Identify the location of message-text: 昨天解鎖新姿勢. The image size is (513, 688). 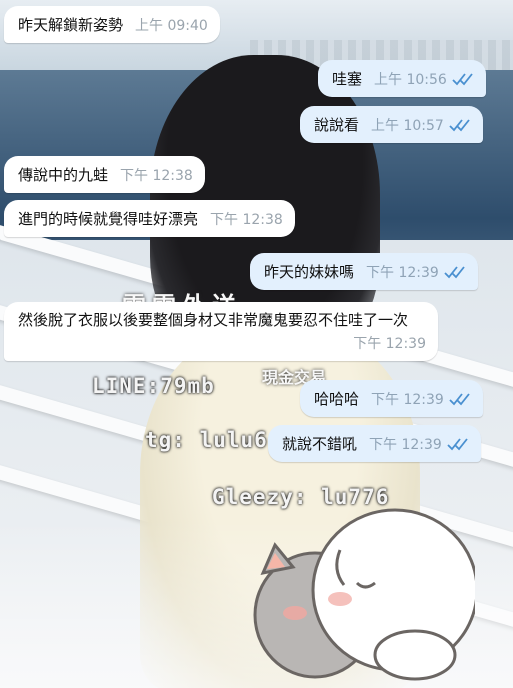
(71, 25).